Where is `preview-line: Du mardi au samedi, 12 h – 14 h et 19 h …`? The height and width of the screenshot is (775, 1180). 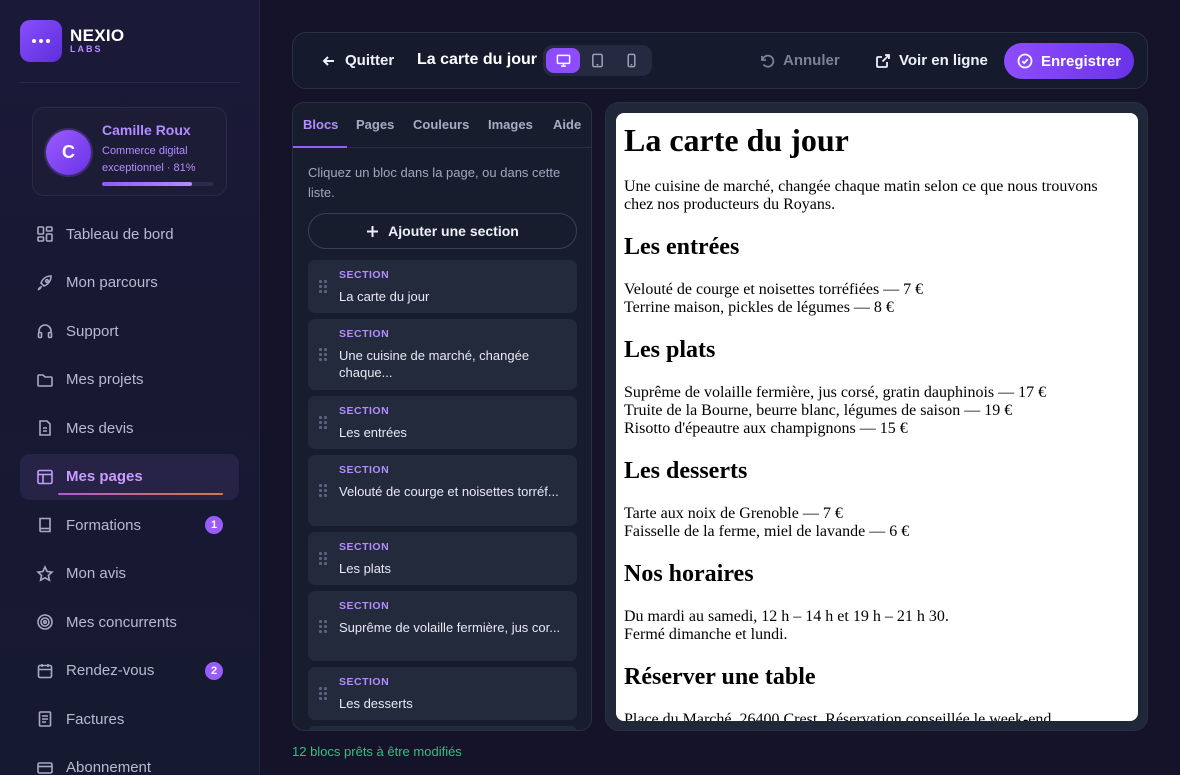
preview-line: Du mardi au samedi, 12 h – 14 h et 19 h … is located at coordinates (786, 616).